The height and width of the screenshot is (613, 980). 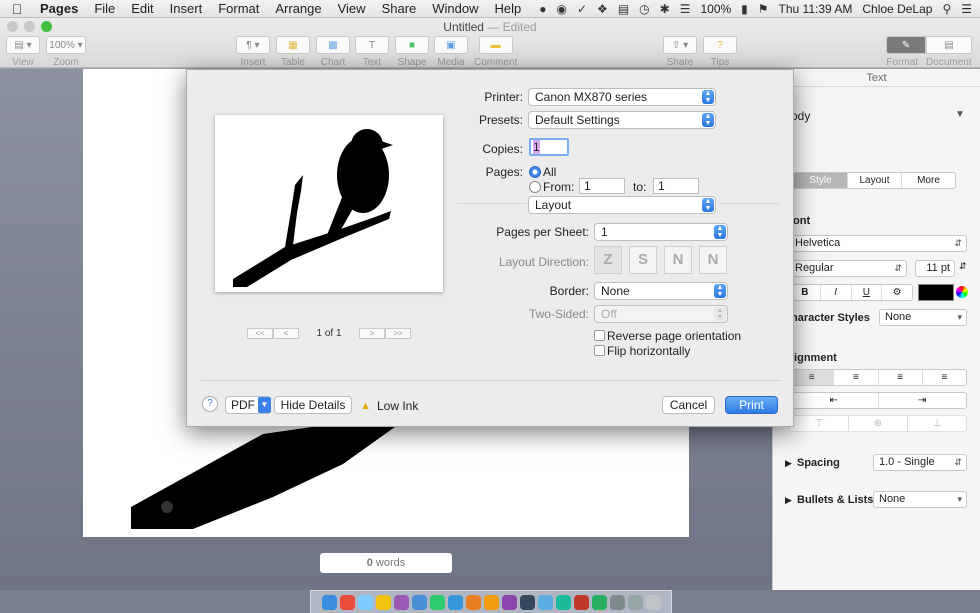 I want to click on hide-details-button: Hide Details, so click(x=313, y=405).